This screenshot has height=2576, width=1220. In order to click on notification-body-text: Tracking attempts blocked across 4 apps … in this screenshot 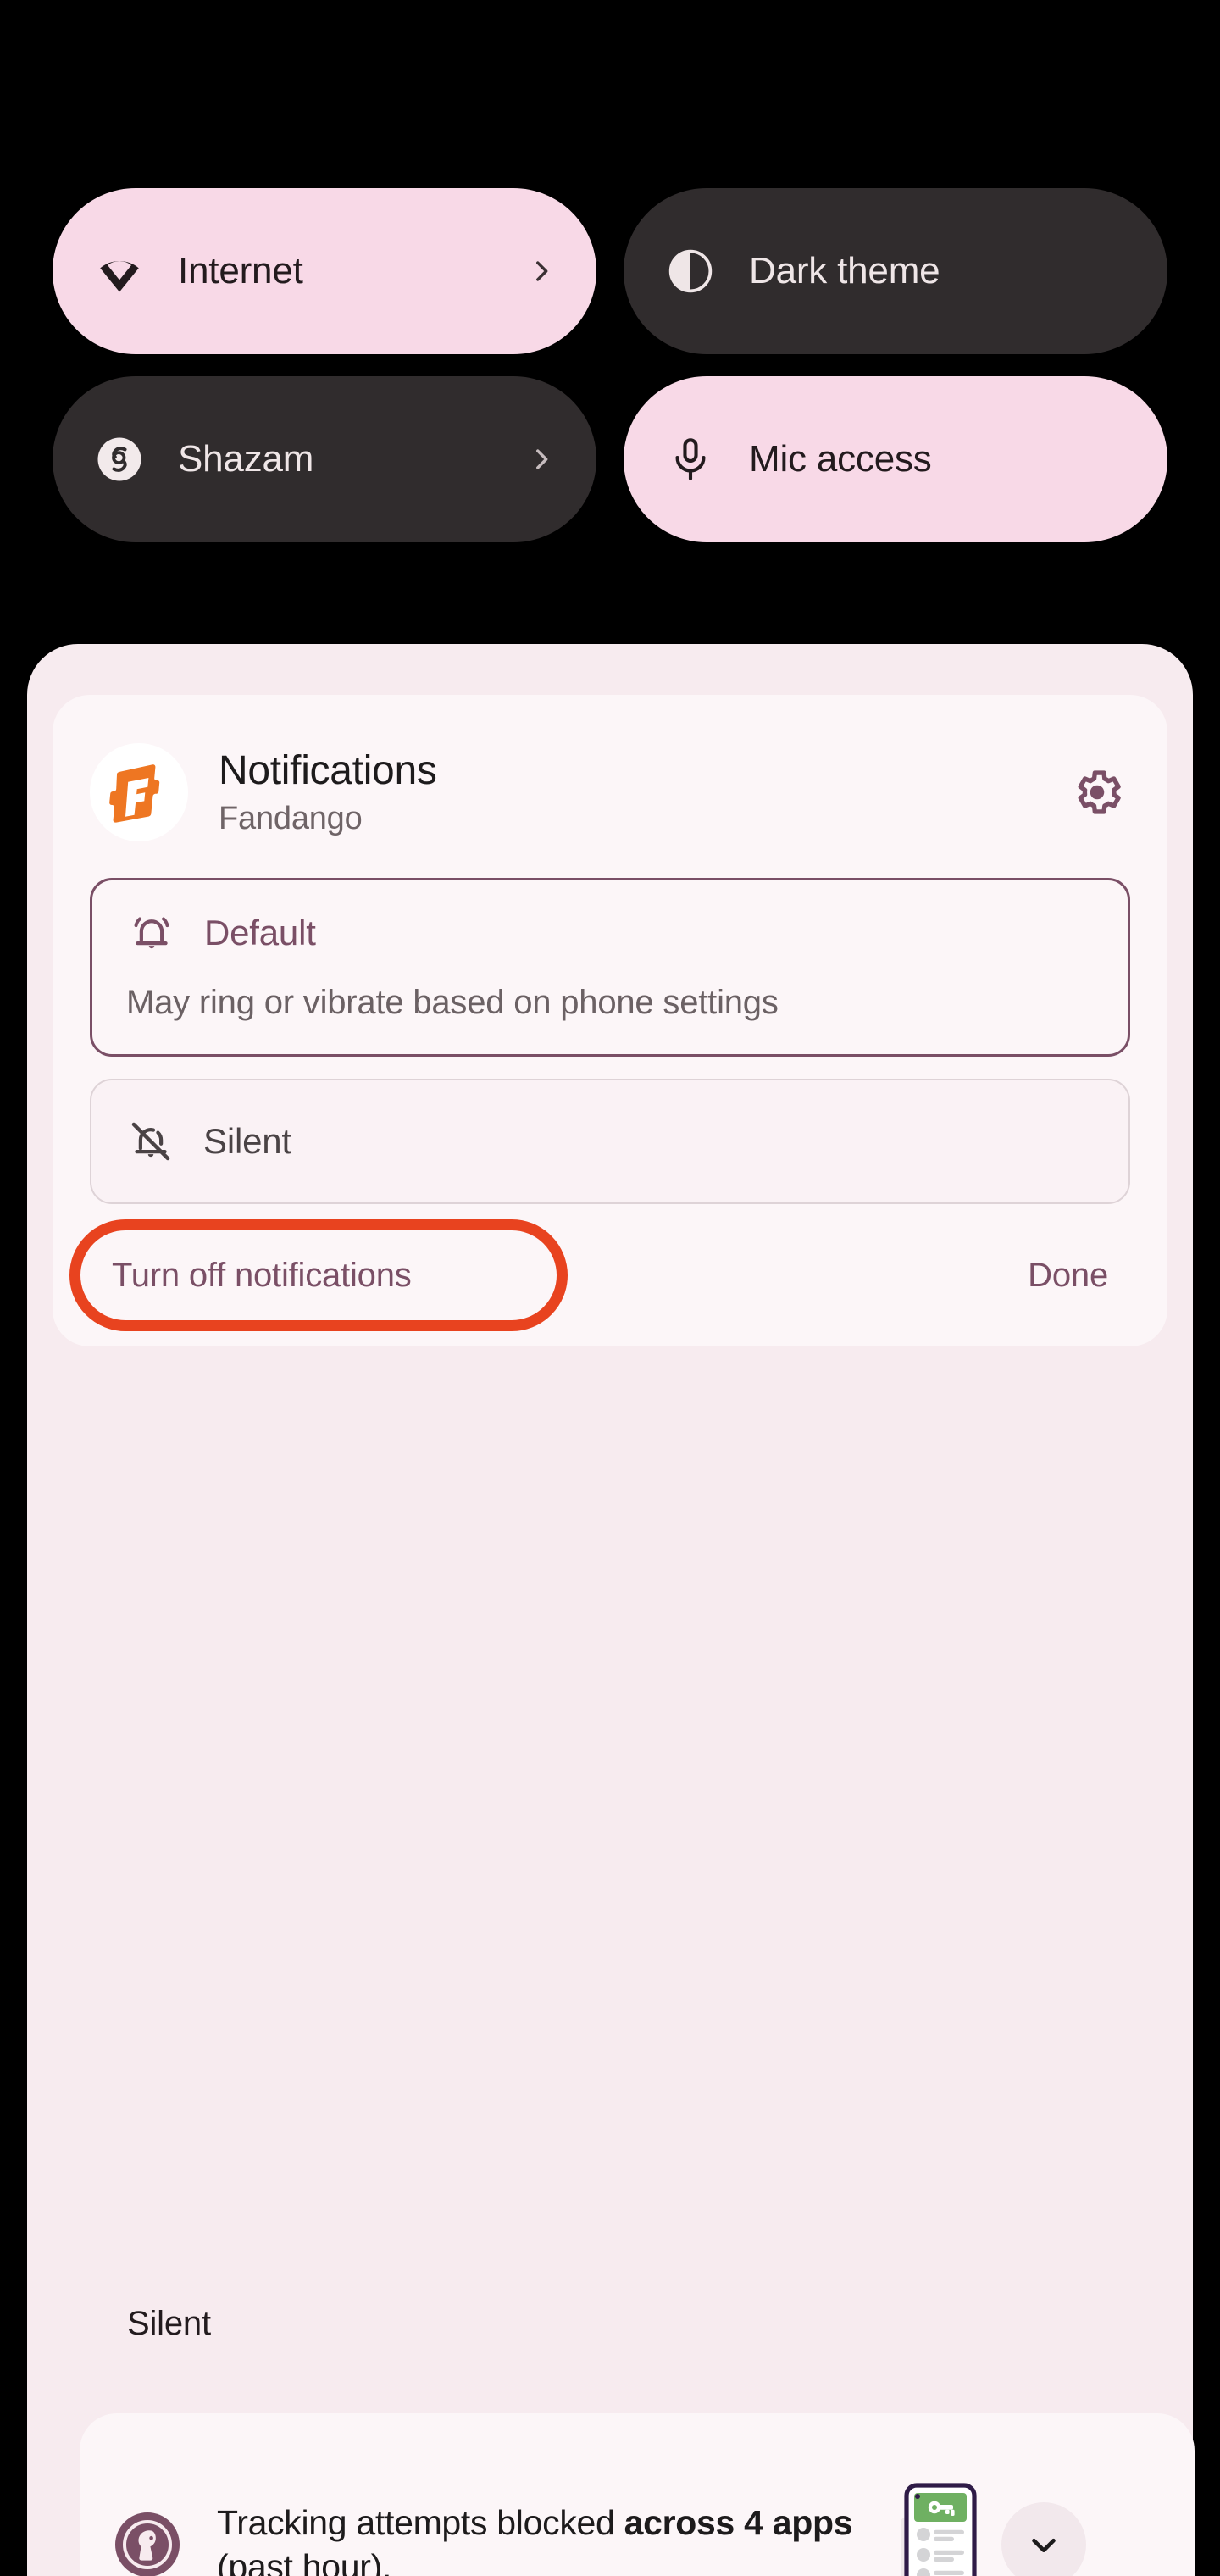, I will do `click(551, 2538)`.